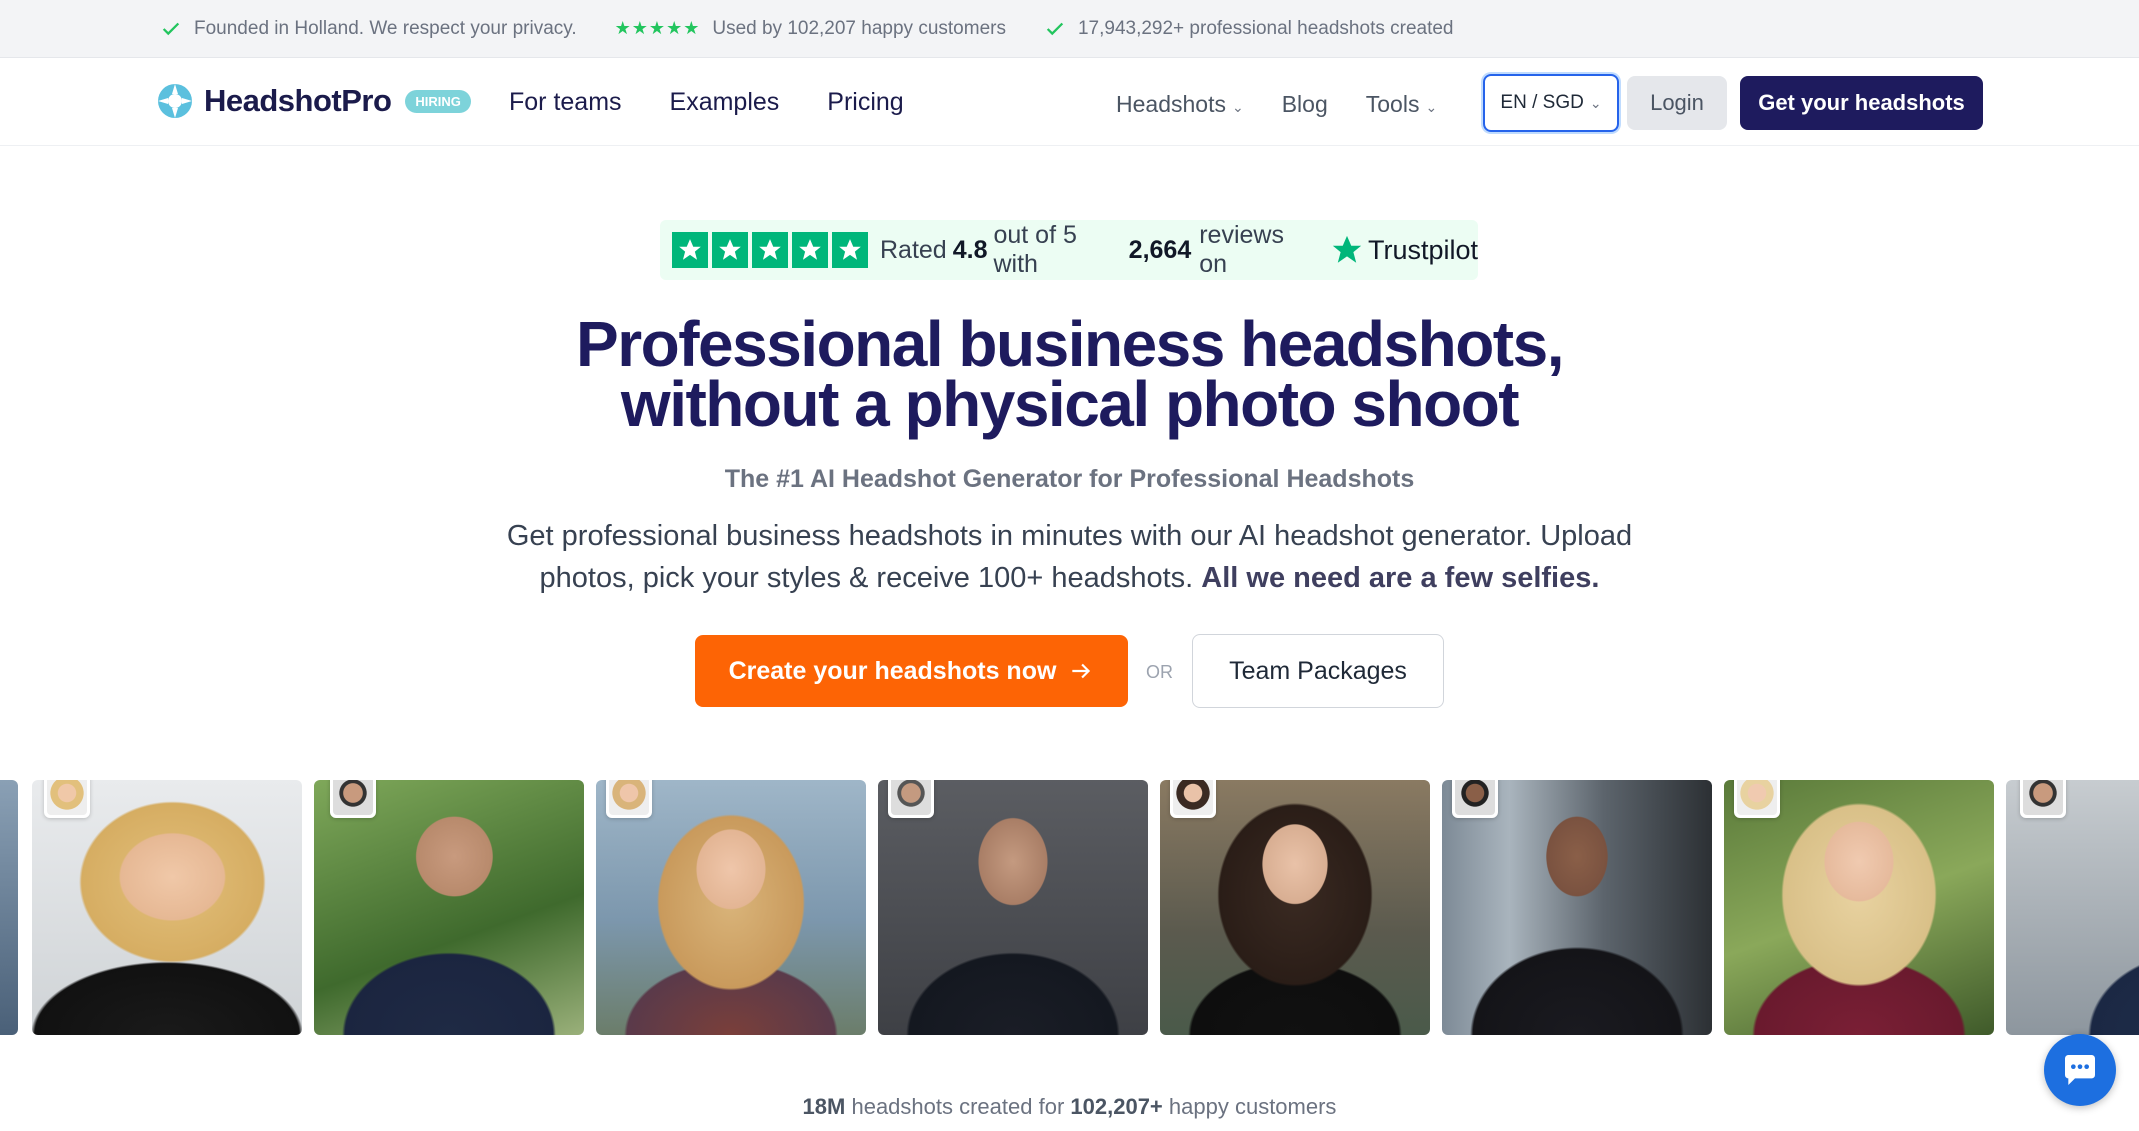  Describe the element at coordinates (1542, 102) in the screenshot. I see `language-label: EN / SGD` at that location.